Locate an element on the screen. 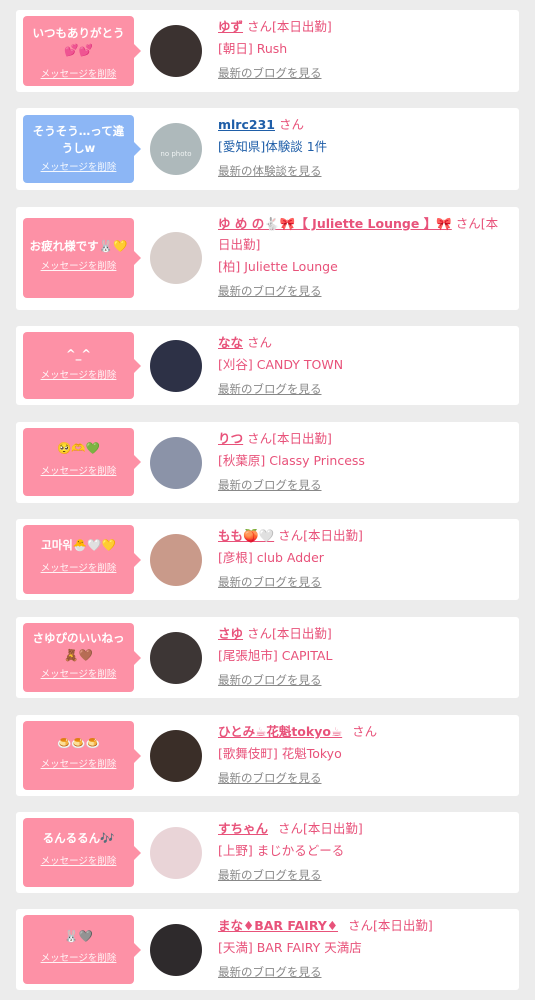  message-text: 🐰🩶 is located at coordinates (78, 936).